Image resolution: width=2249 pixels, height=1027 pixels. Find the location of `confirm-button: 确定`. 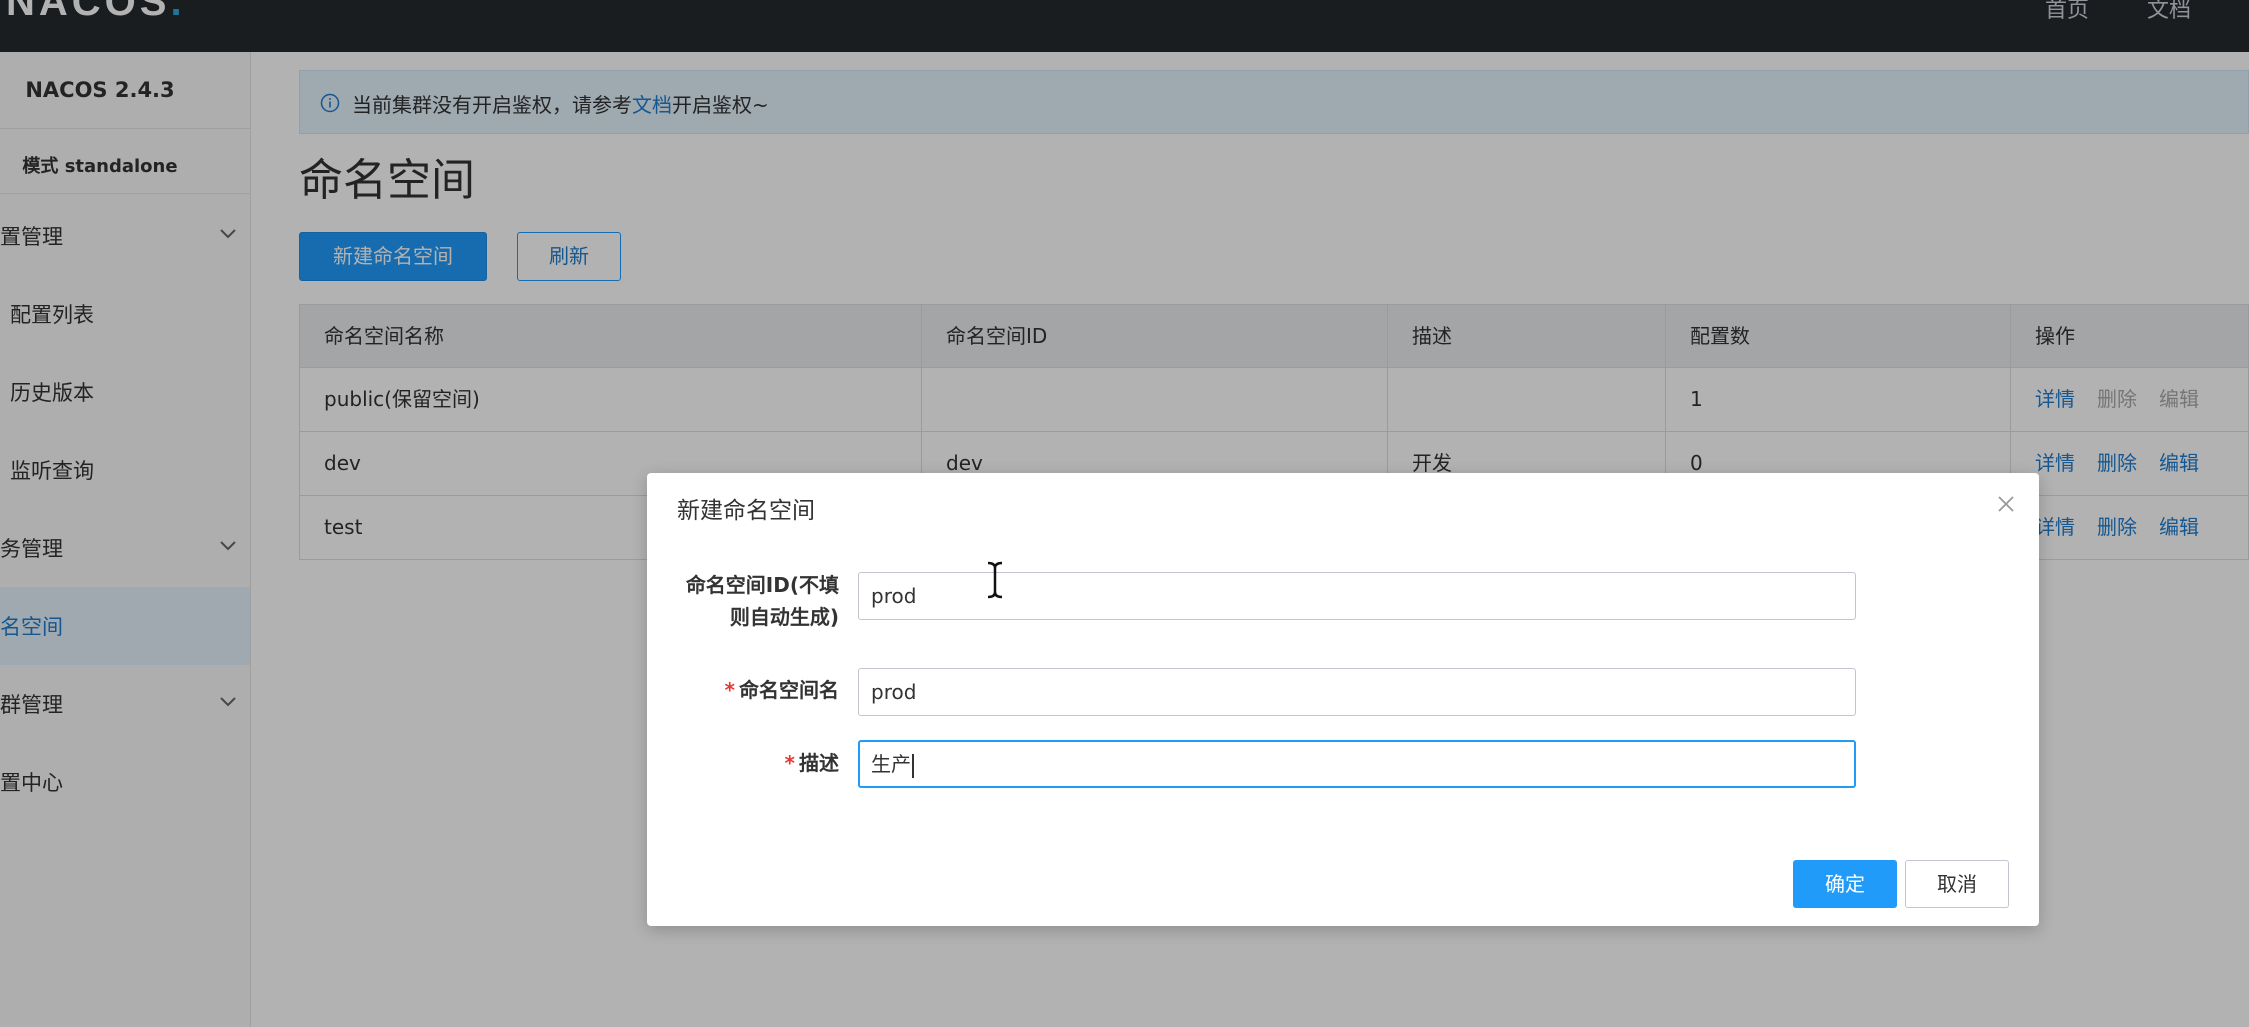

confirm-button: 确定 is located at coordinates (1845, 884).